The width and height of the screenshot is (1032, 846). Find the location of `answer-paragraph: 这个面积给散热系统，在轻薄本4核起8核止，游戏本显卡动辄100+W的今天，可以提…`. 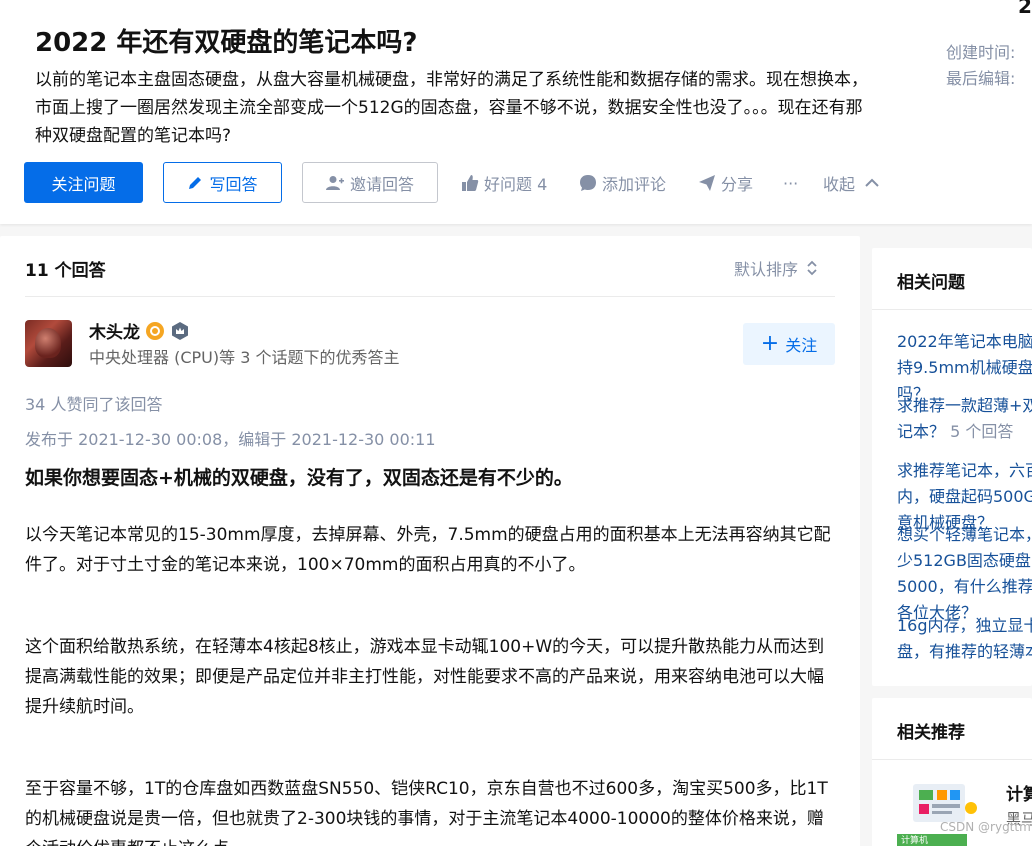

answer-paragraph: 这个面积给散热系统，在轻薄本4核起8核止，游戏本显卡动辄100+W的今天，可以提… is located at coordinates (425, 677).